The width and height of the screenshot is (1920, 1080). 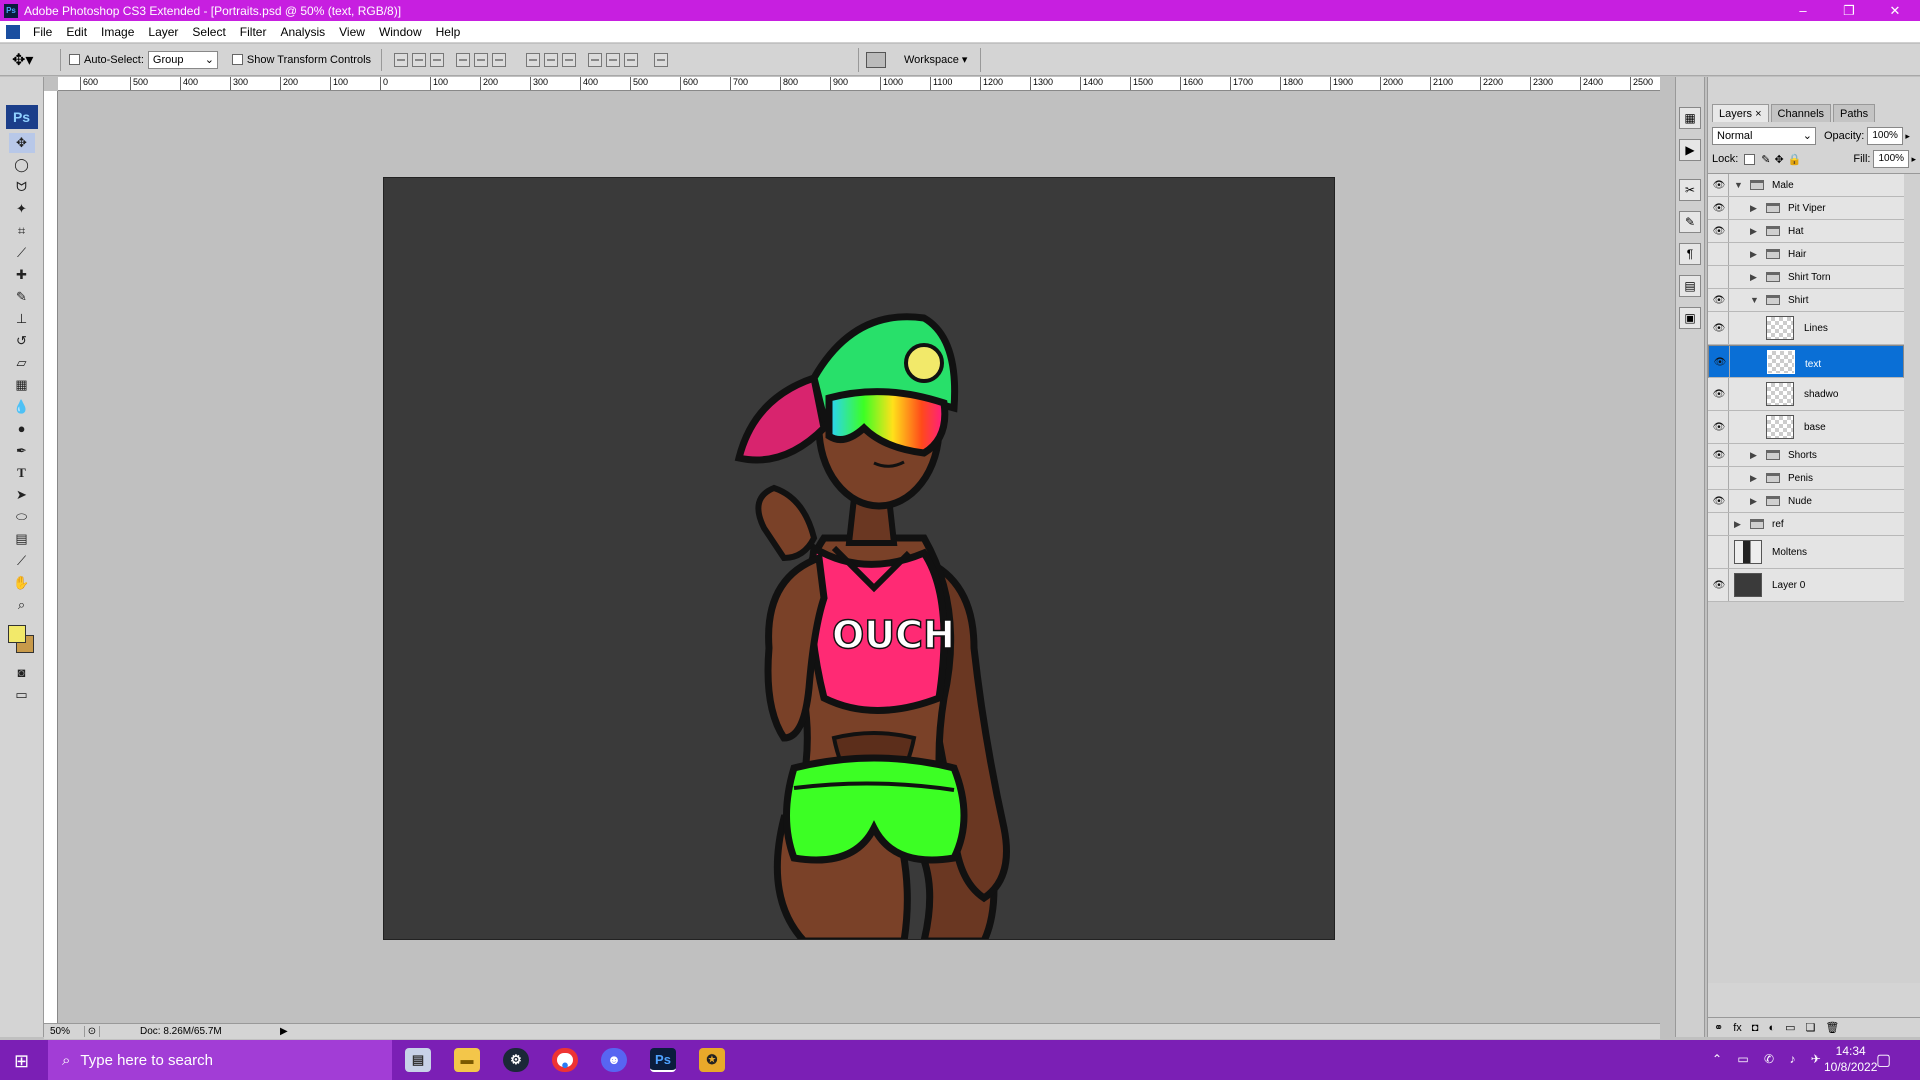 What do you see at coordinates (1811, 1027) in the screenshot?
I see `new-layer-icon: ❏` at bounding box center [1811, 1027].